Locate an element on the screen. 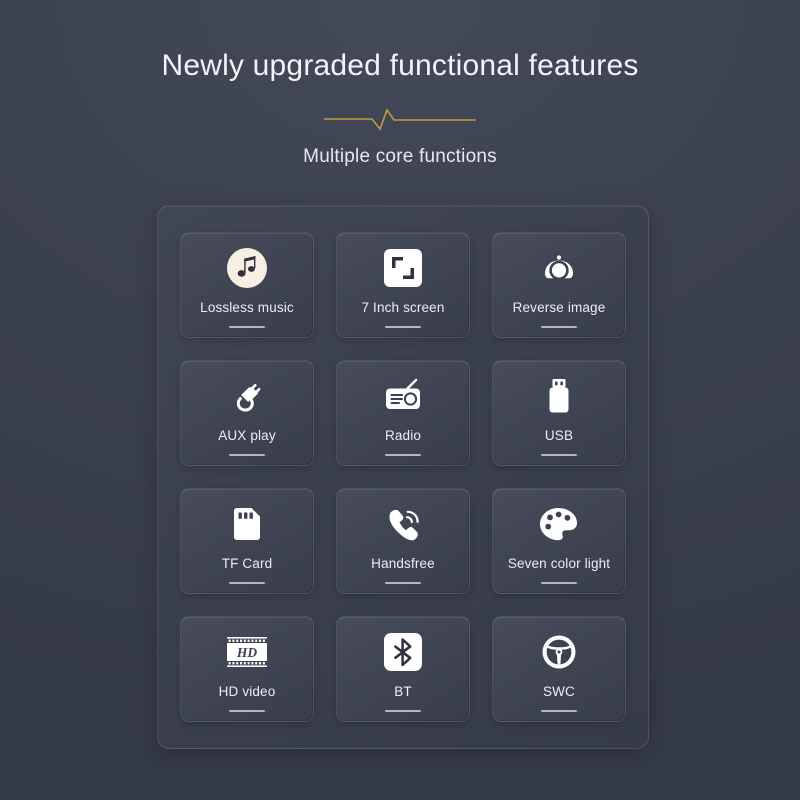  feature-label: SWC is located at coordinates (559, 691).